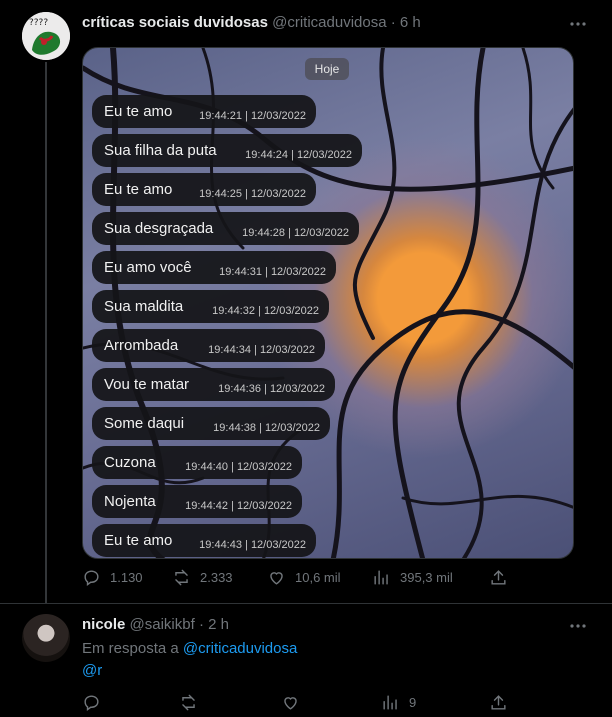 The width and height of the screenshot is (612, 717). I want to click on like-button: 10,6 mil, so click(304, 577).